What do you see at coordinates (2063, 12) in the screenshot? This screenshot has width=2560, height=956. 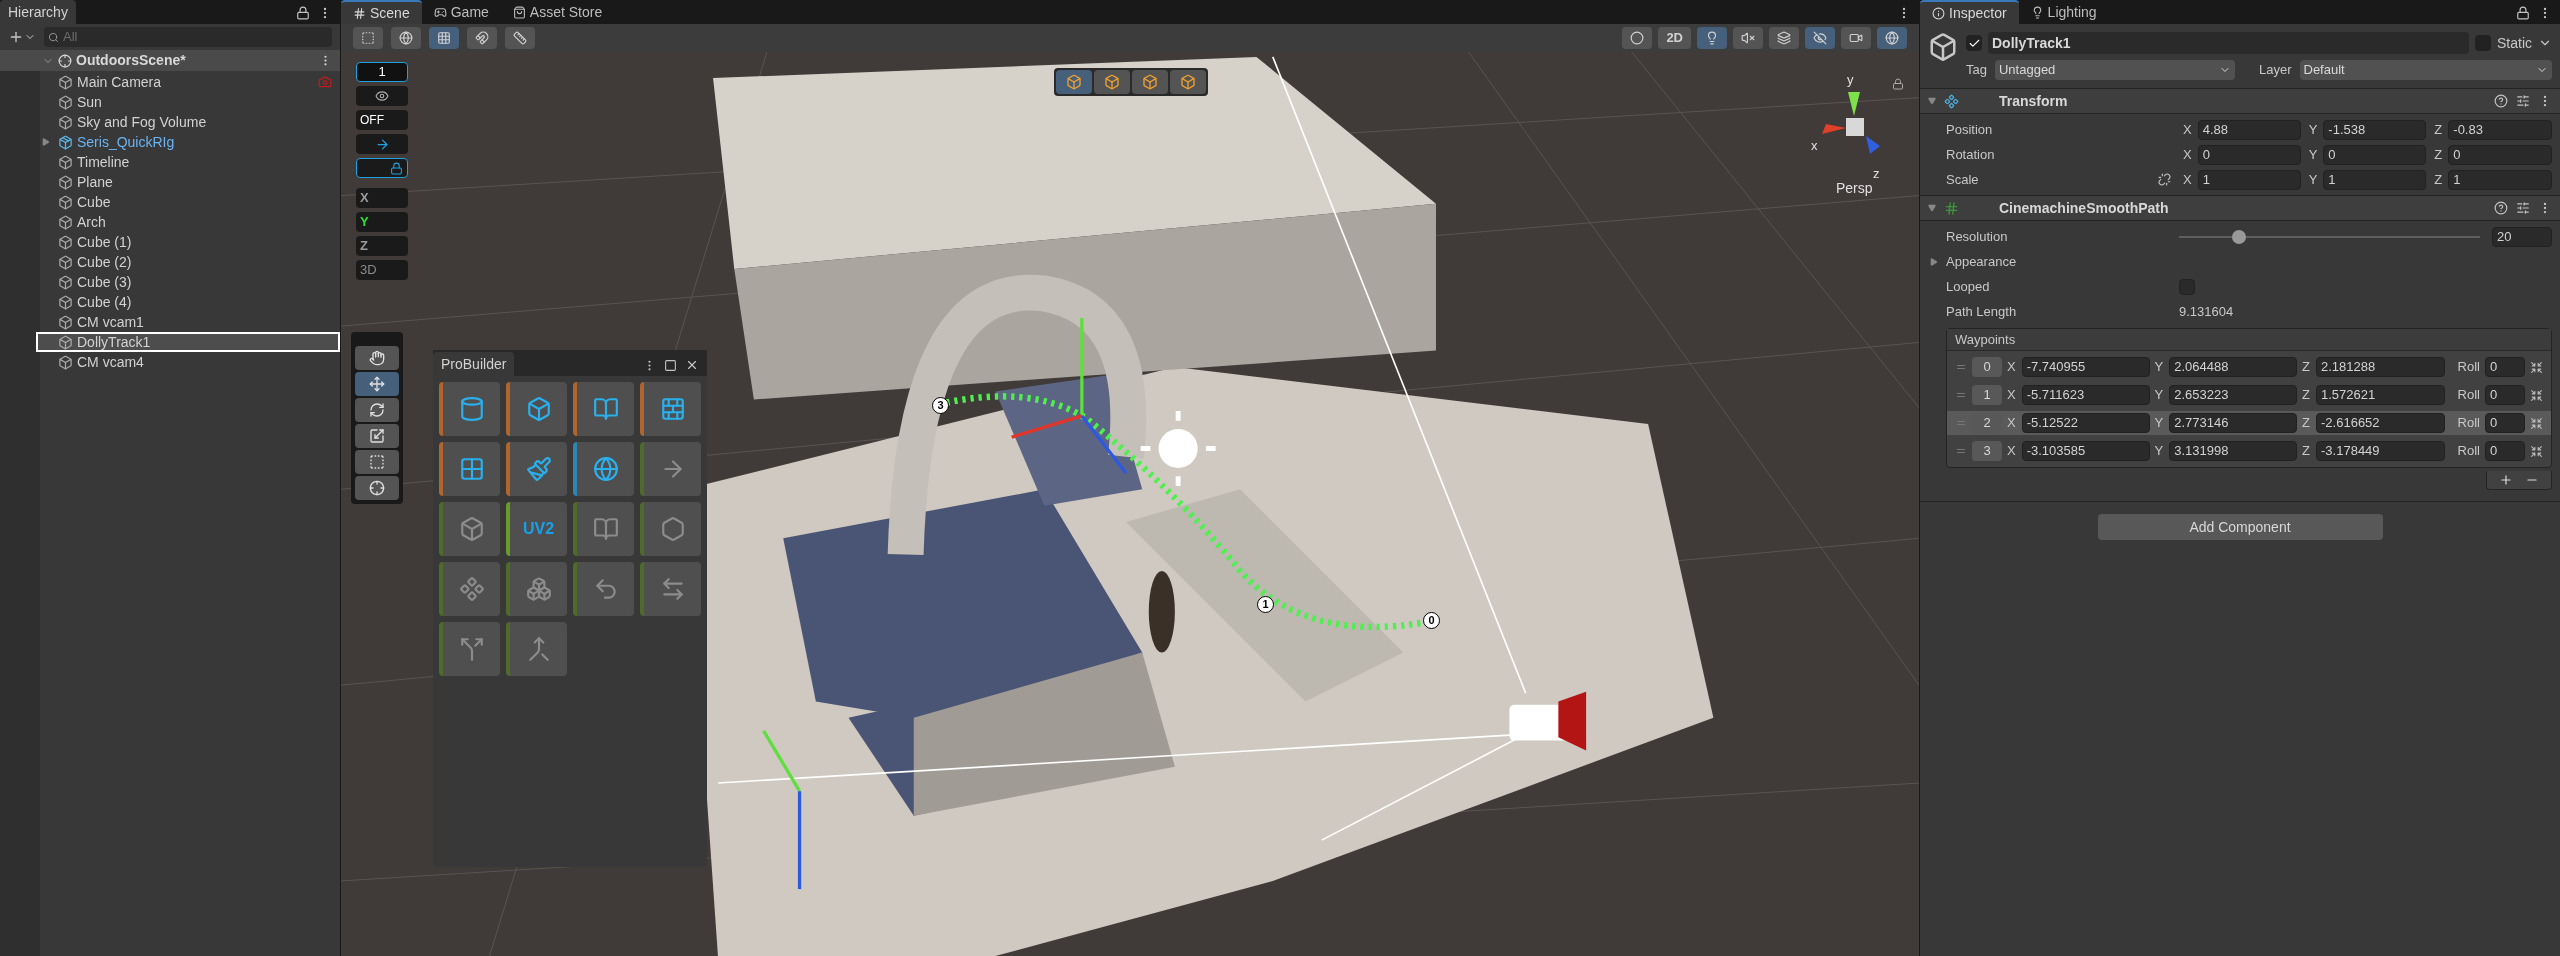 I see `panel-tab: Lighting` at bounding box center [2063, 12].